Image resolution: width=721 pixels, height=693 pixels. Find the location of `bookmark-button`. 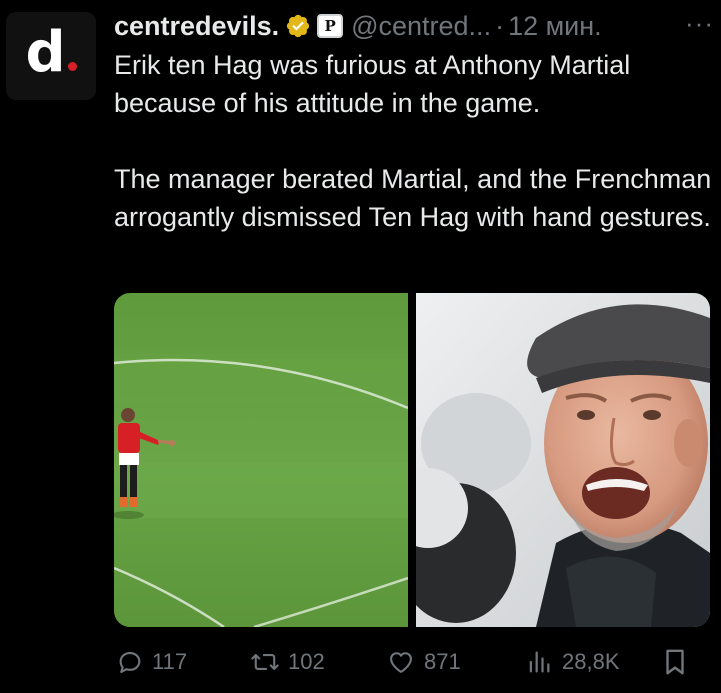

bookmark-button is located at coordinates (675, 662).